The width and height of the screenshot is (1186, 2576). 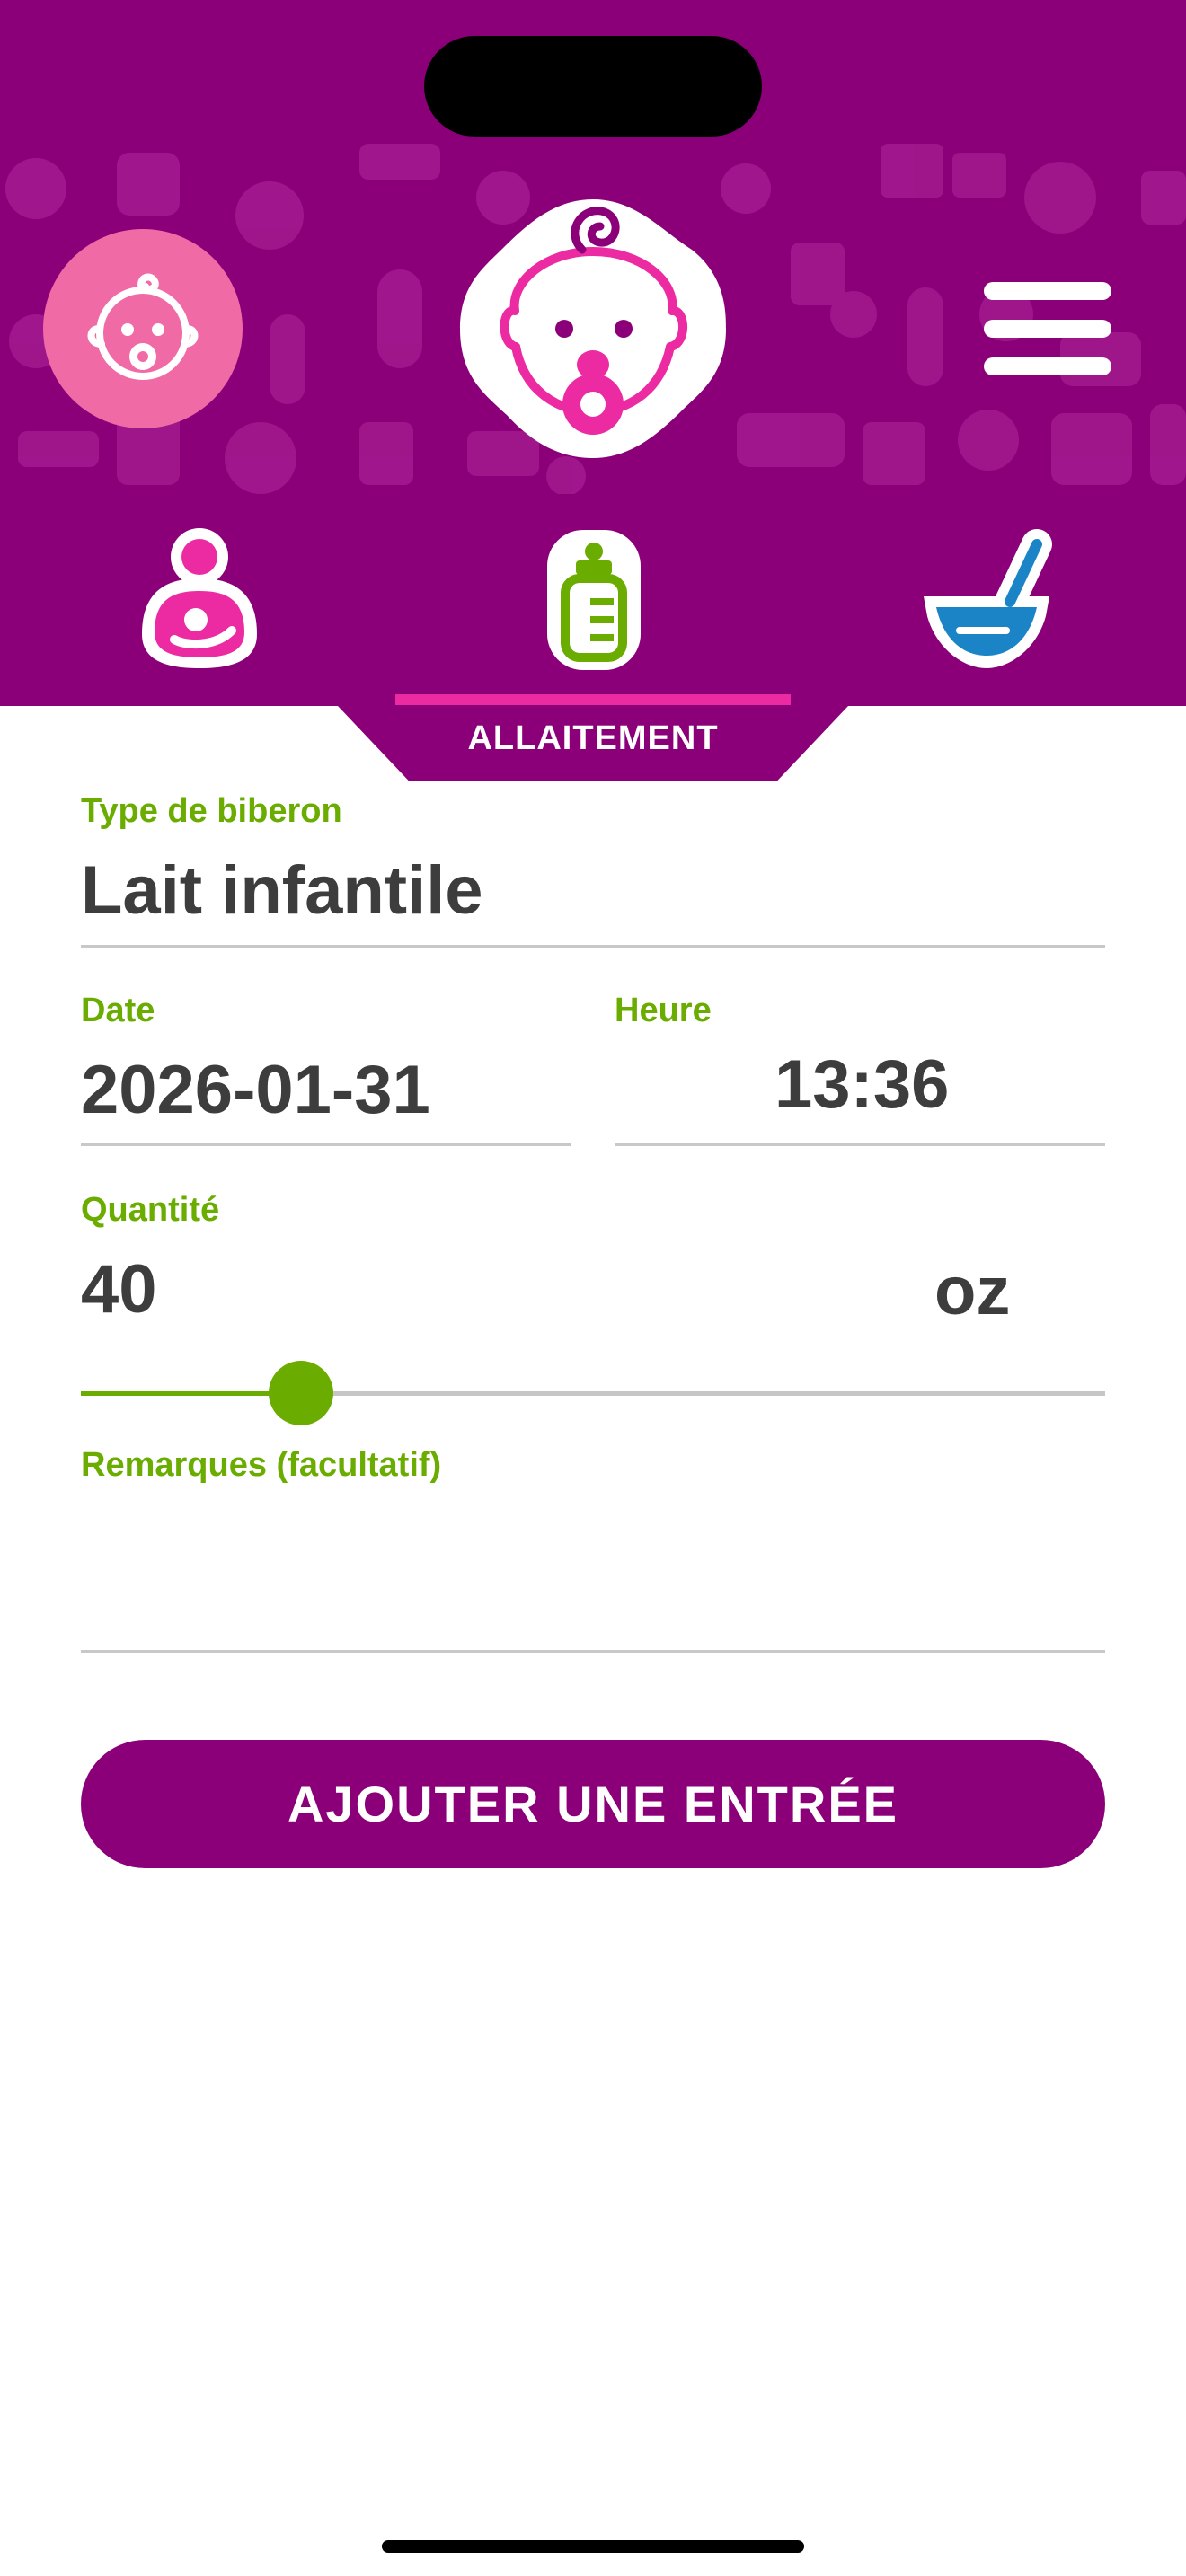 What do you see at coordinates (593, 946) in the screenshot?
I see `bottle-type-underline` at bounding box center [593, 946].